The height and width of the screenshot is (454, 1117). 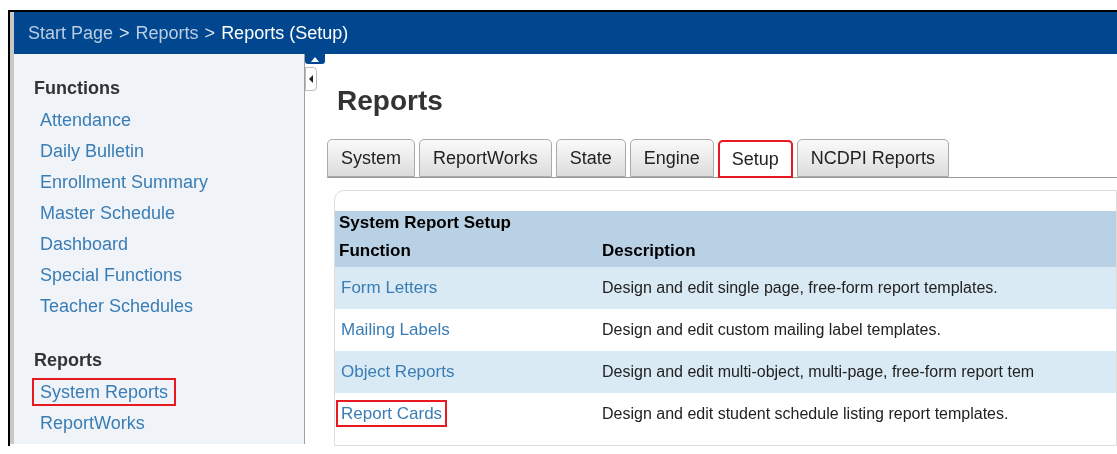 I want to click on table-caption: System Report Setup, so click(x=725, y=223).